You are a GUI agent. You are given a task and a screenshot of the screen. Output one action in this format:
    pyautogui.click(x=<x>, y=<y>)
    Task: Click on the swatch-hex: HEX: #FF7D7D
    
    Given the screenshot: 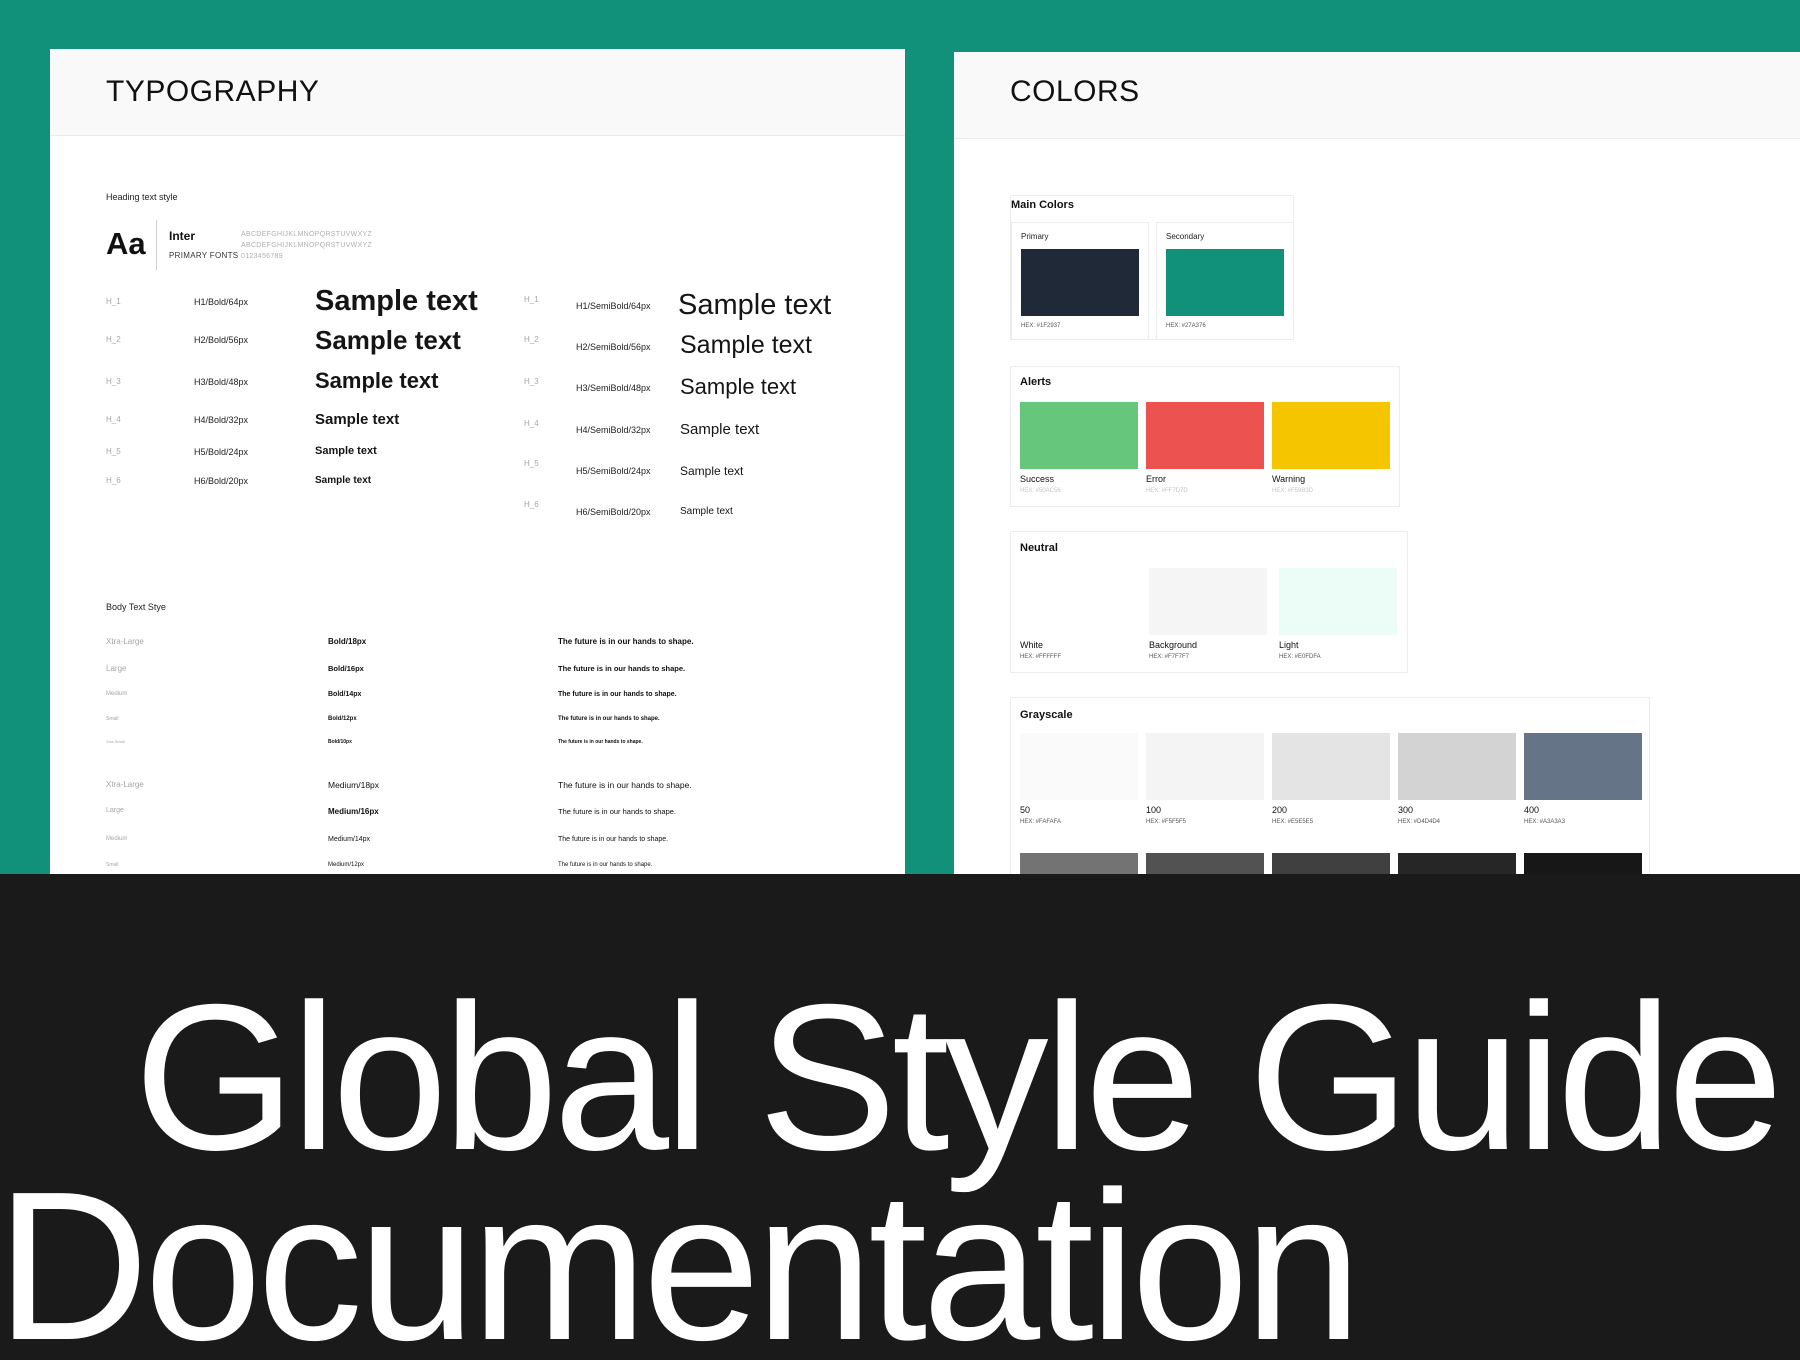 What is the action you would take?
    pyautogui.click(x=1167, y=491)
    